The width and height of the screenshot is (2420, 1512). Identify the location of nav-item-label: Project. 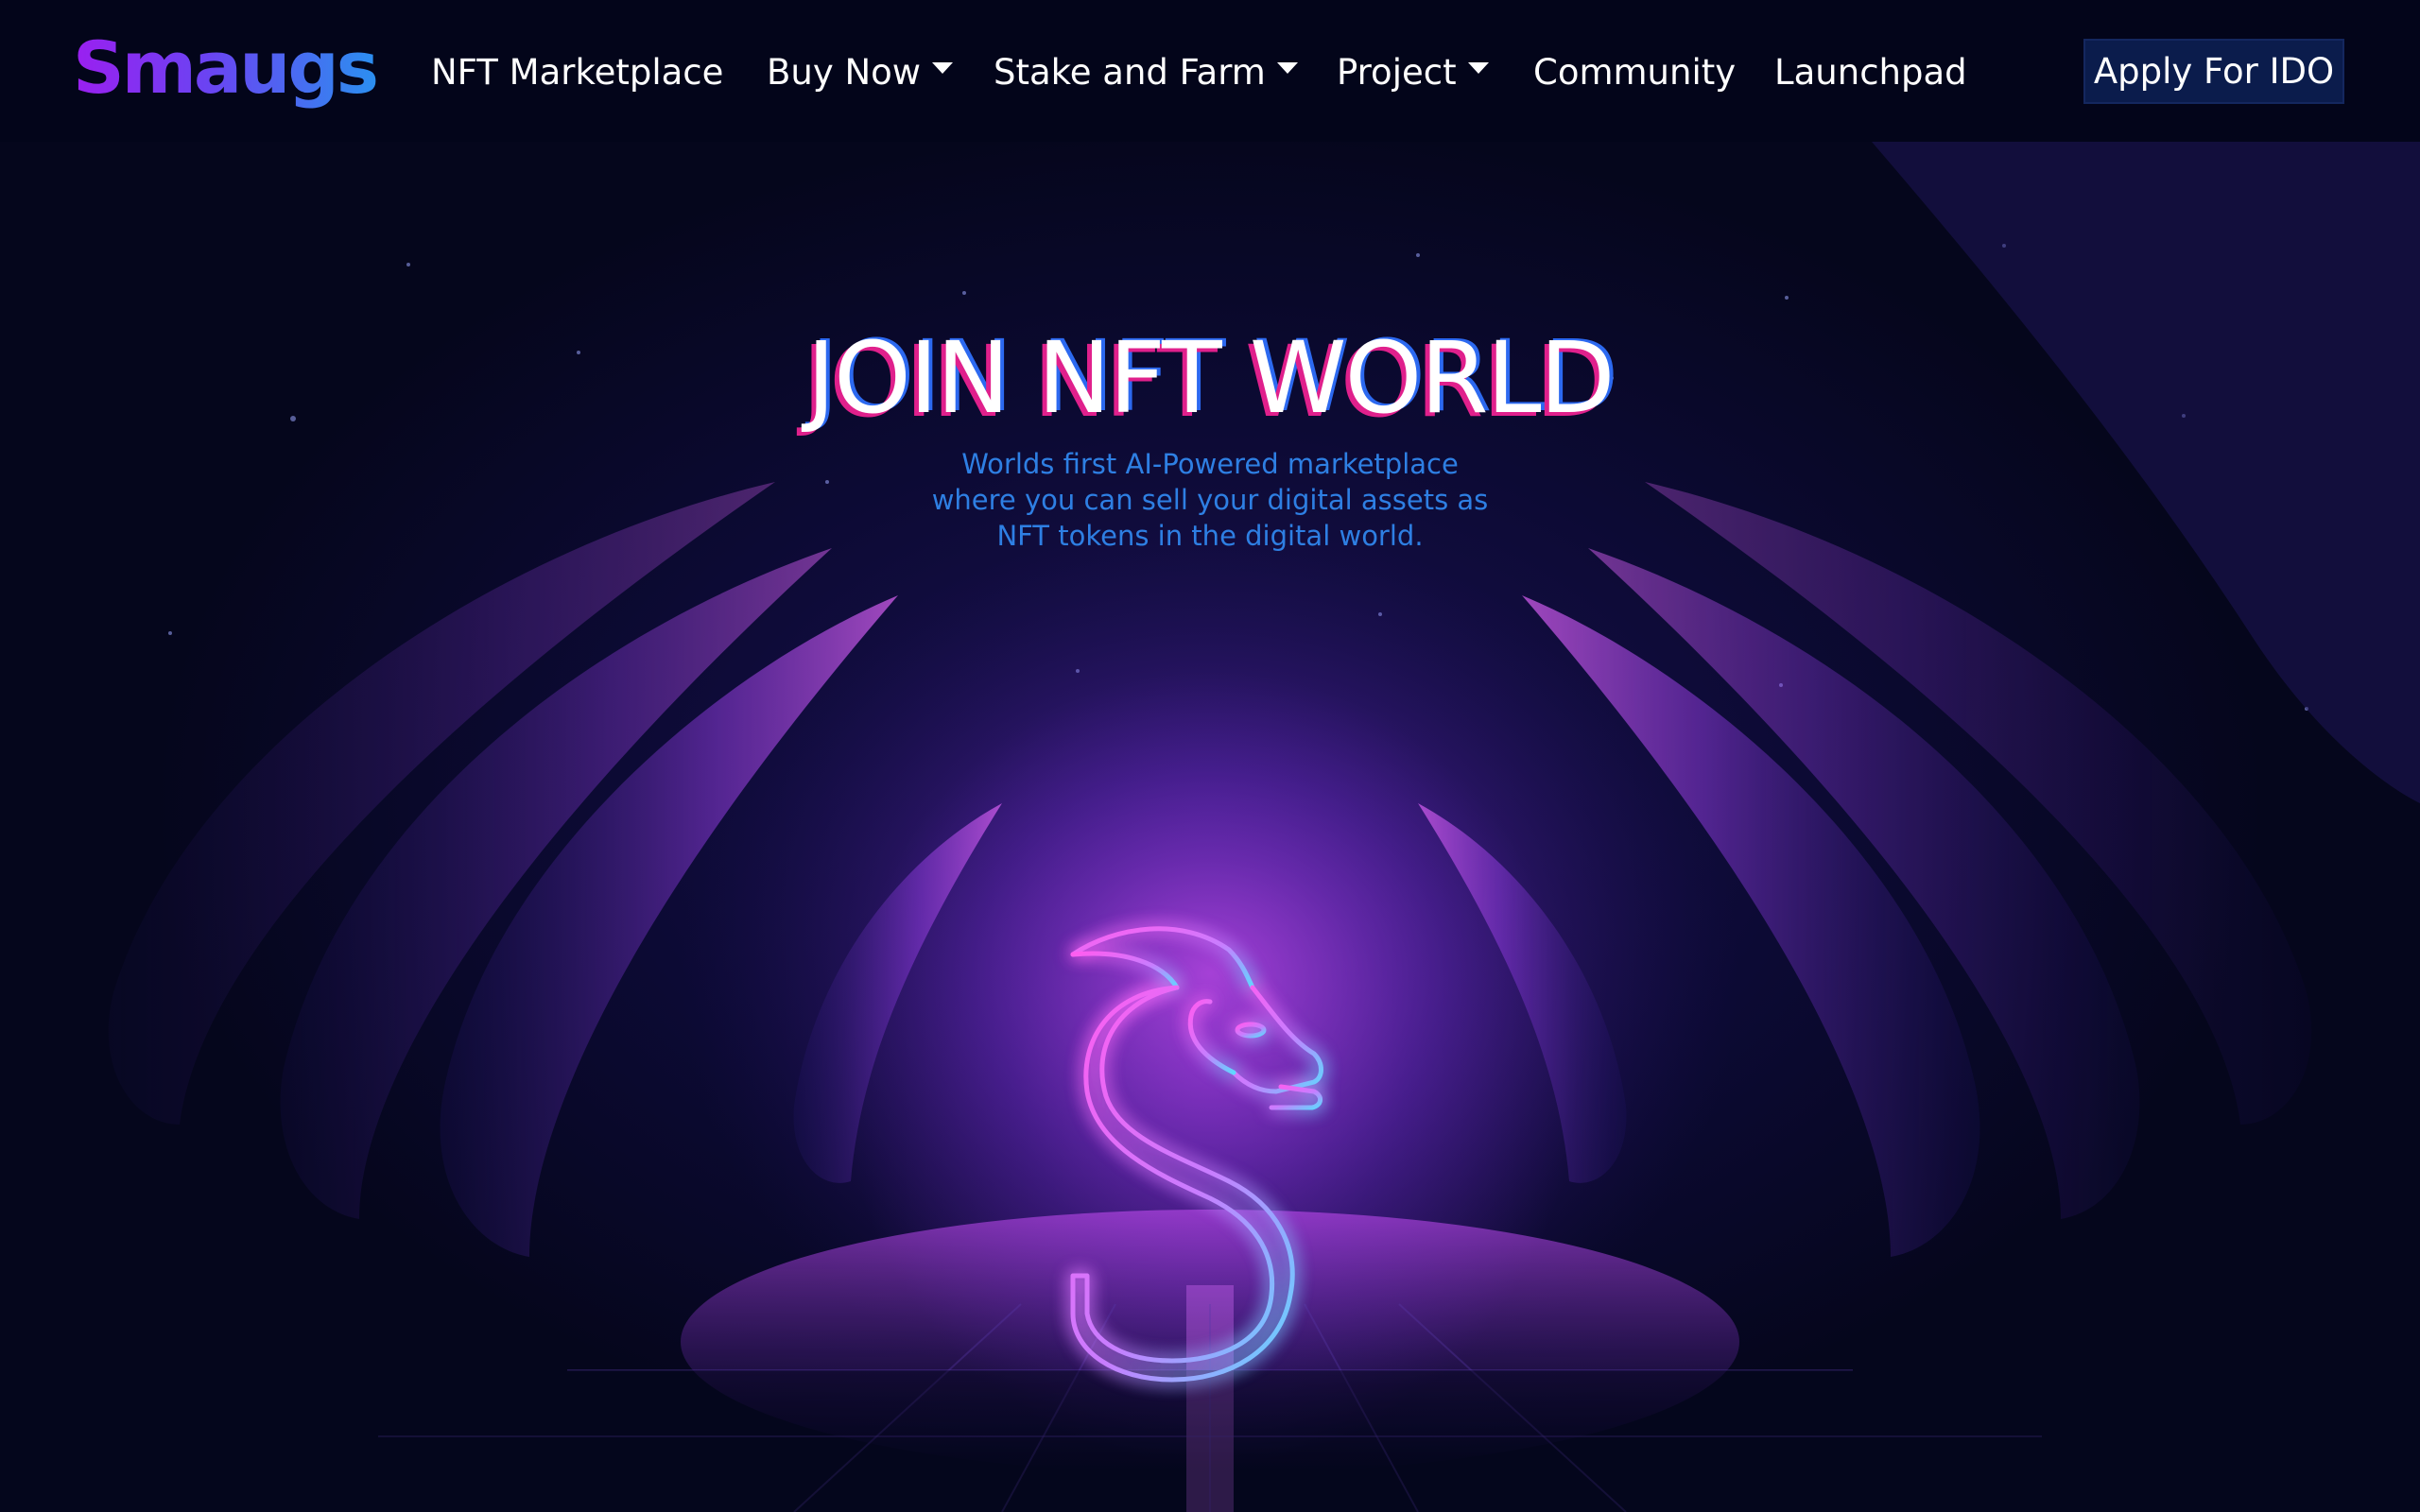
(1397, 72).